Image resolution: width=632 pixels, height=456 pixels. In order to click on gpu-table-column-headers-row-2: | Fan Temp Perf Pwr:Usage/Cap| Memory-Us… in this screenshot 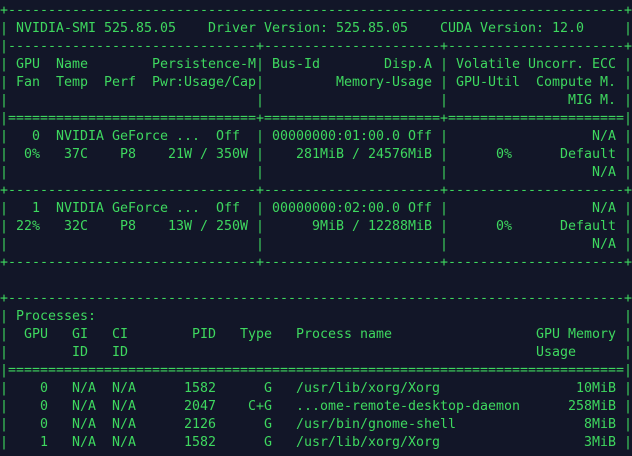, I will do `click(316, 82)`.